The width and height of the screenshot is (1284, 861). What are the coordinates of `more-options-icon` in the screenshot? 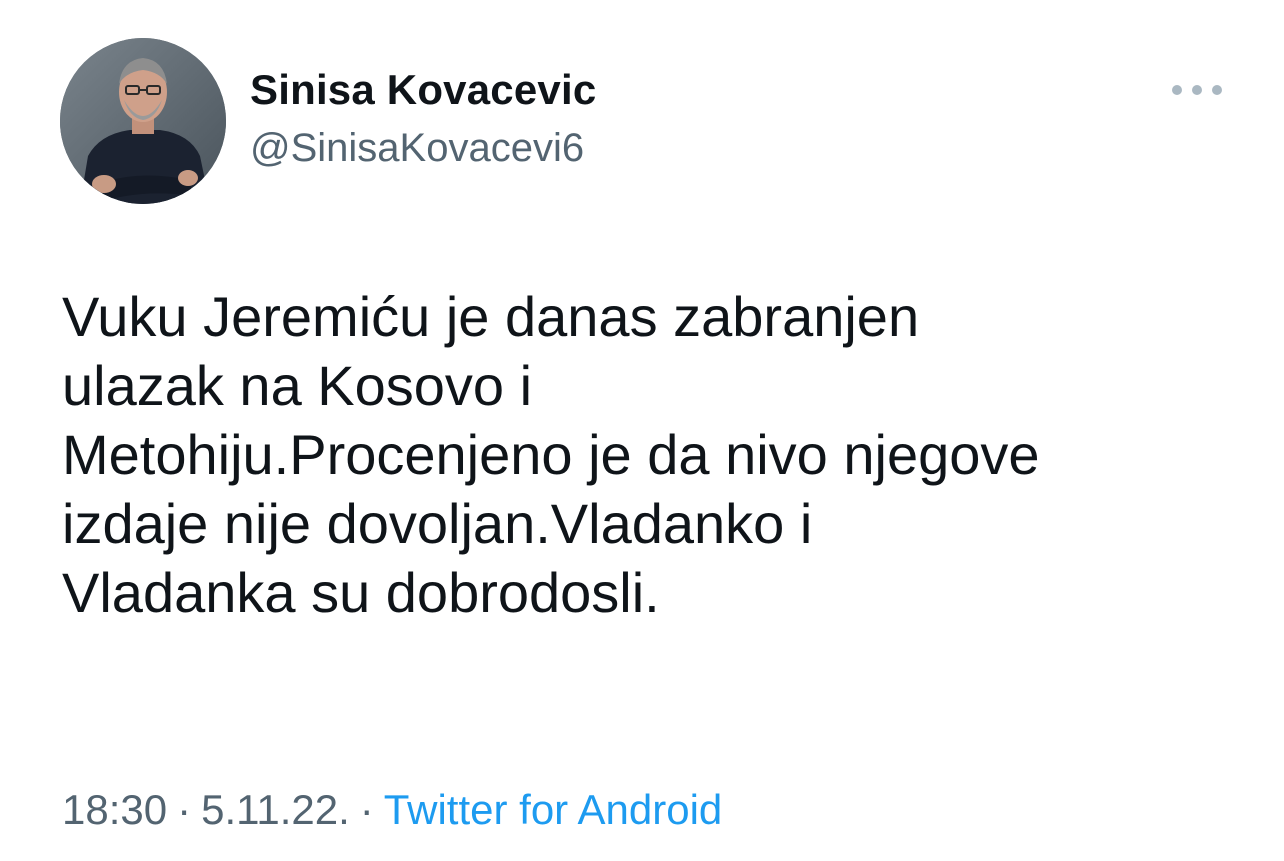 It's located at (1197, 90).